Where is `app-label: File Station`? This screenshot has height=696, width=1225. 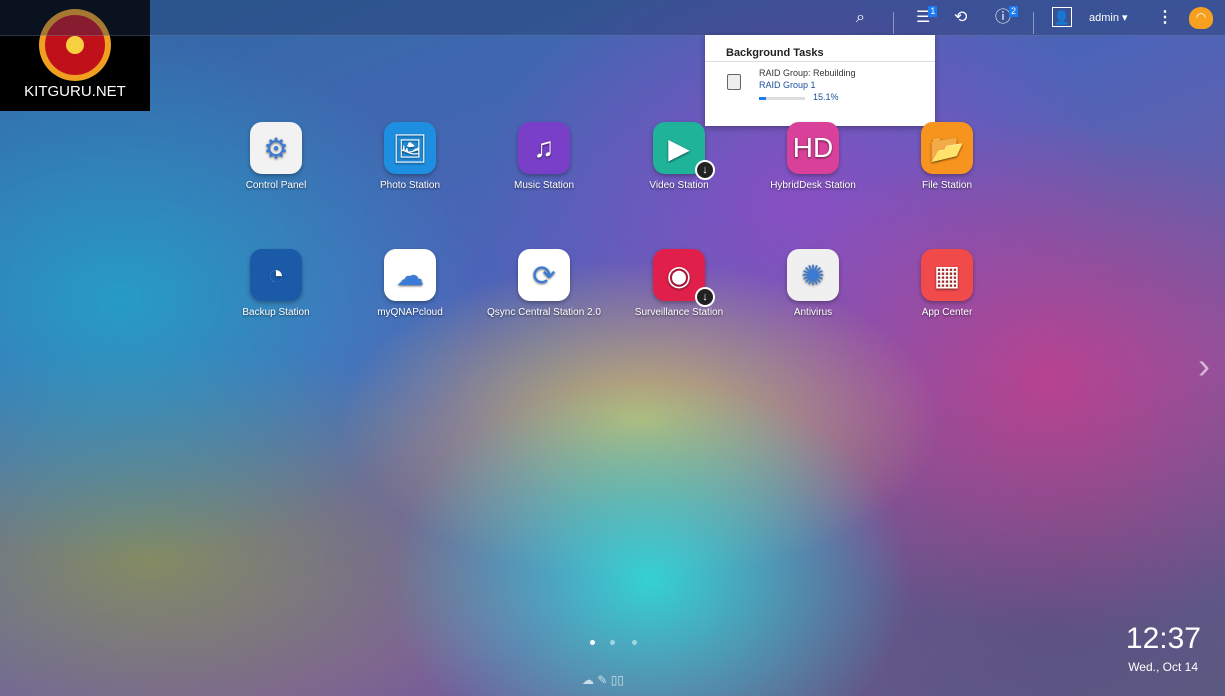 app-label: File Station is located at coordinates (947, 185).